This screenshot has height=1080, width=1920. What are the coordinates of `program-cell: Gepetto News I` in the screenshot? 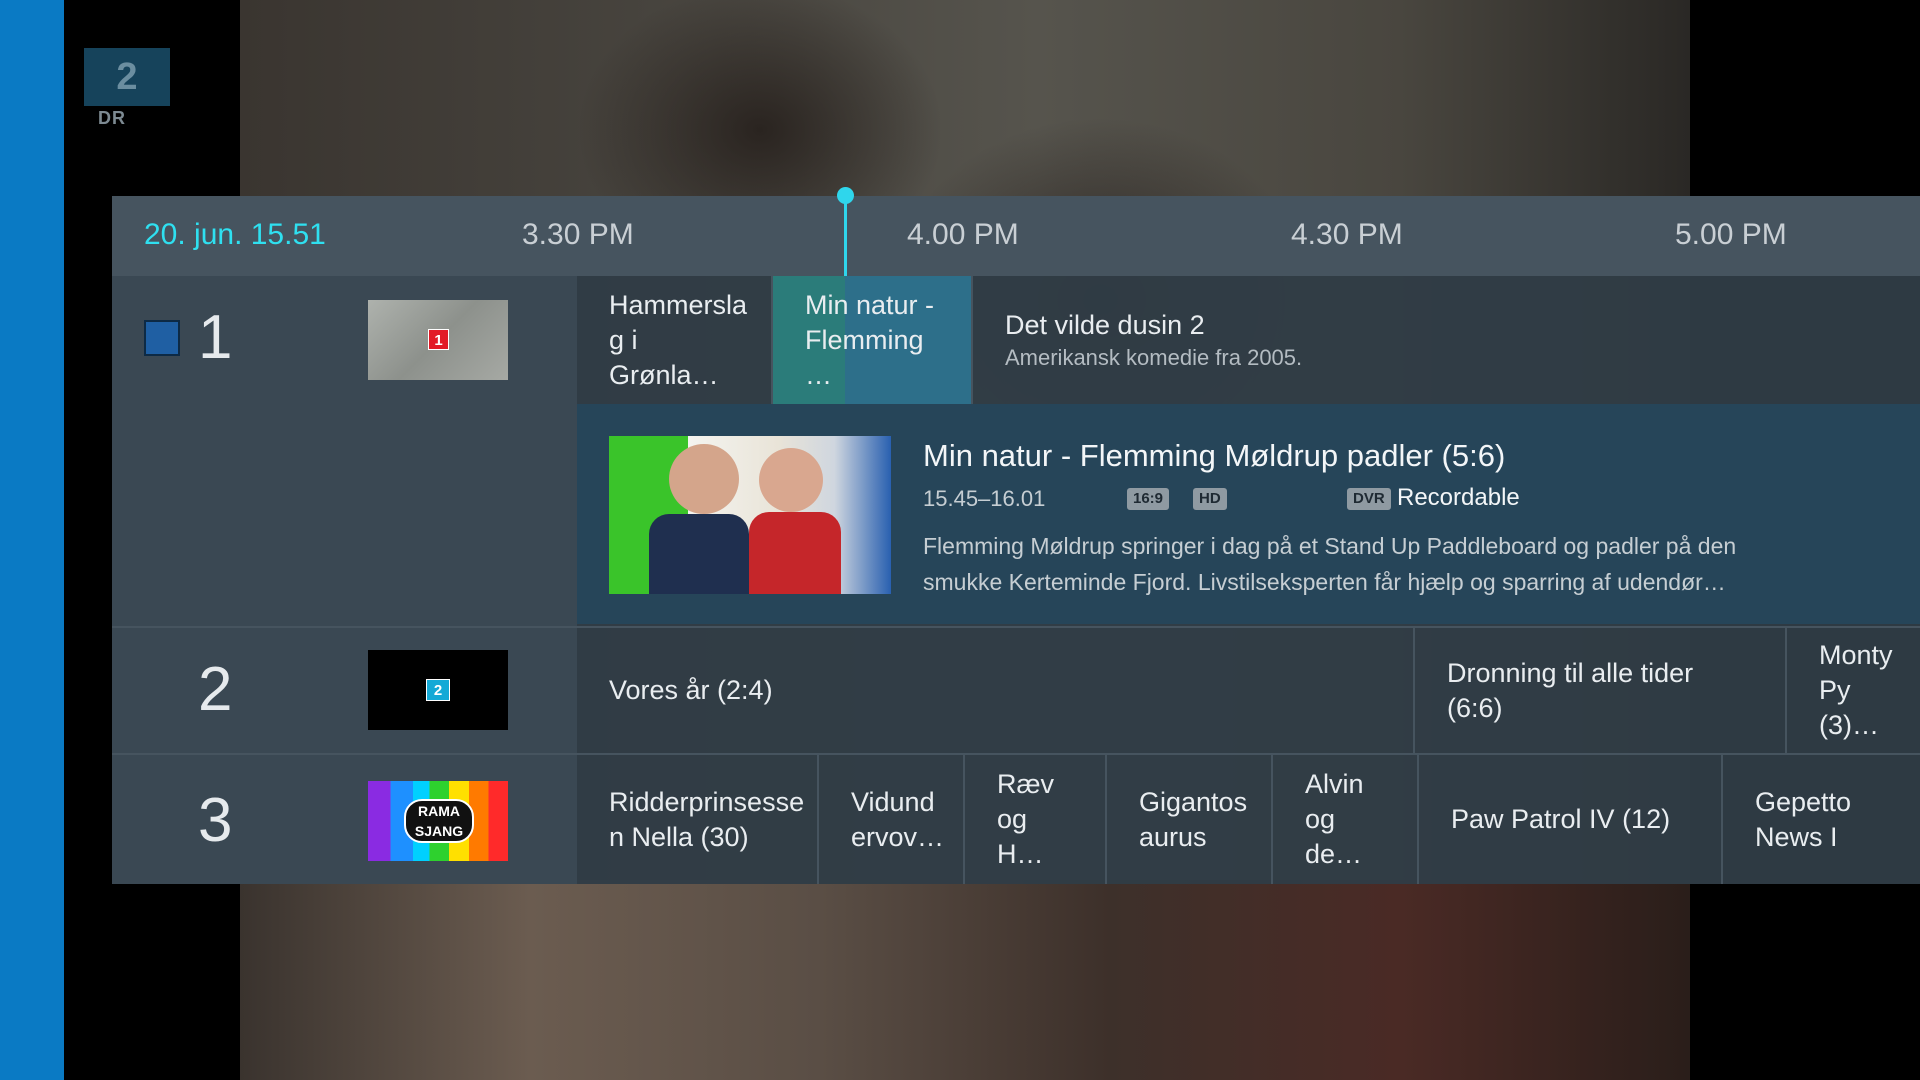 It's located at (1821, 819).